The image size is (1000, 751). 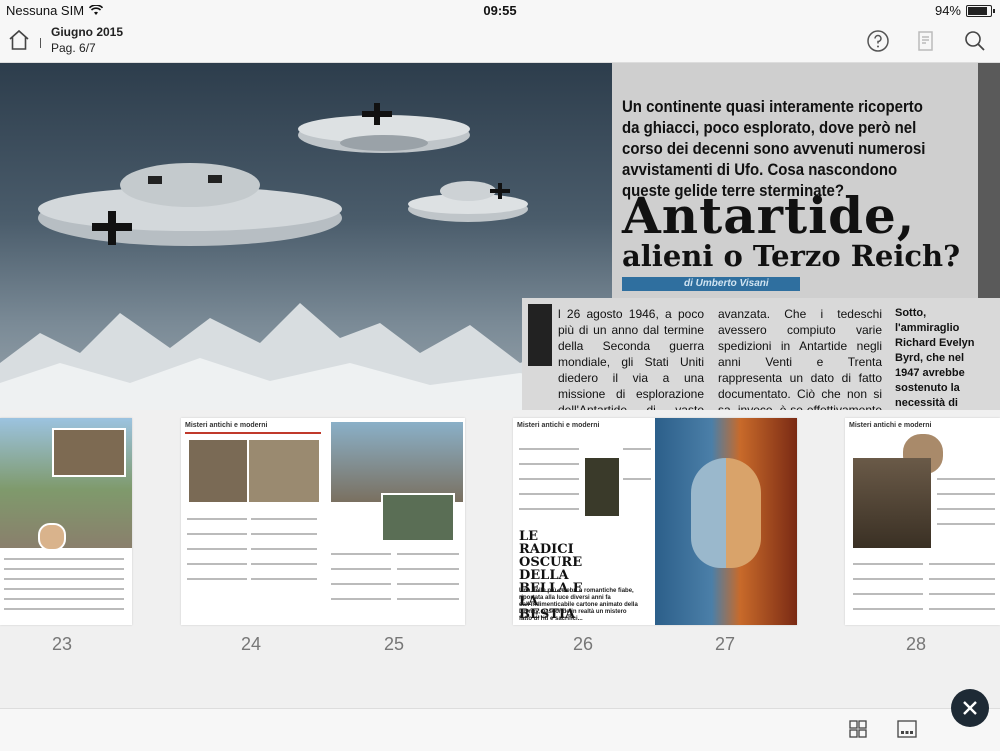 What do you see at coordinates (558, 425) in the screenshot?
I see `thumbnail-header-26: Misteri antichi e moderni` at bounding box center [558, 425].